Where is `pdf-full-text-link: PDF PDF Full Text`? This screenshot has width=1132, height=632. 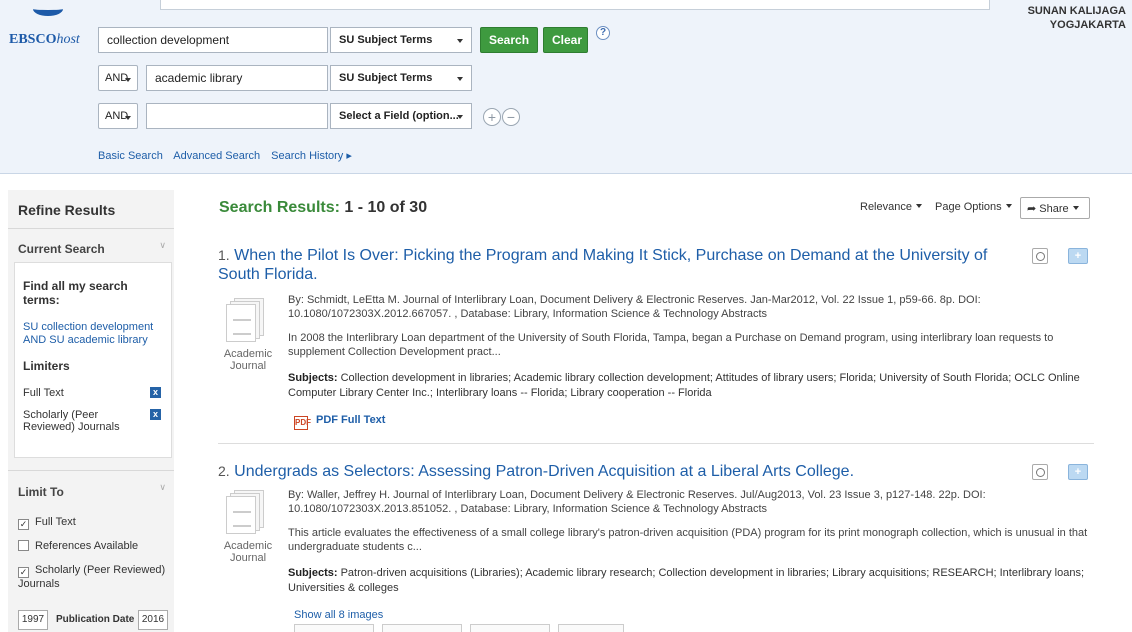
pdf-full-text-link: PDF PDF Full Text is located at coordinates (339, 422).